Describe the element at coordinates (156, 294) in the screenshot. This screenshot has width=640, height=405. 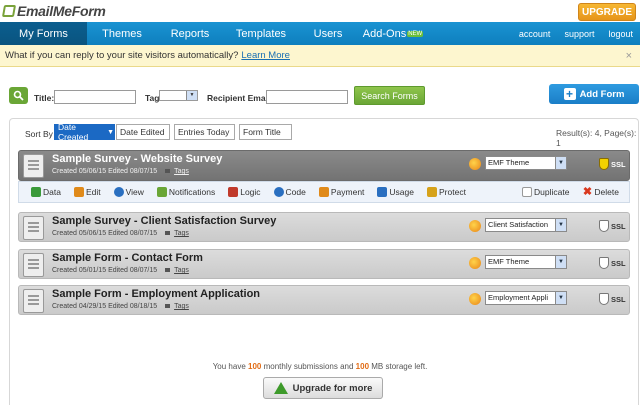
I see `form-title: Sample Form - Employment Application` at that location.